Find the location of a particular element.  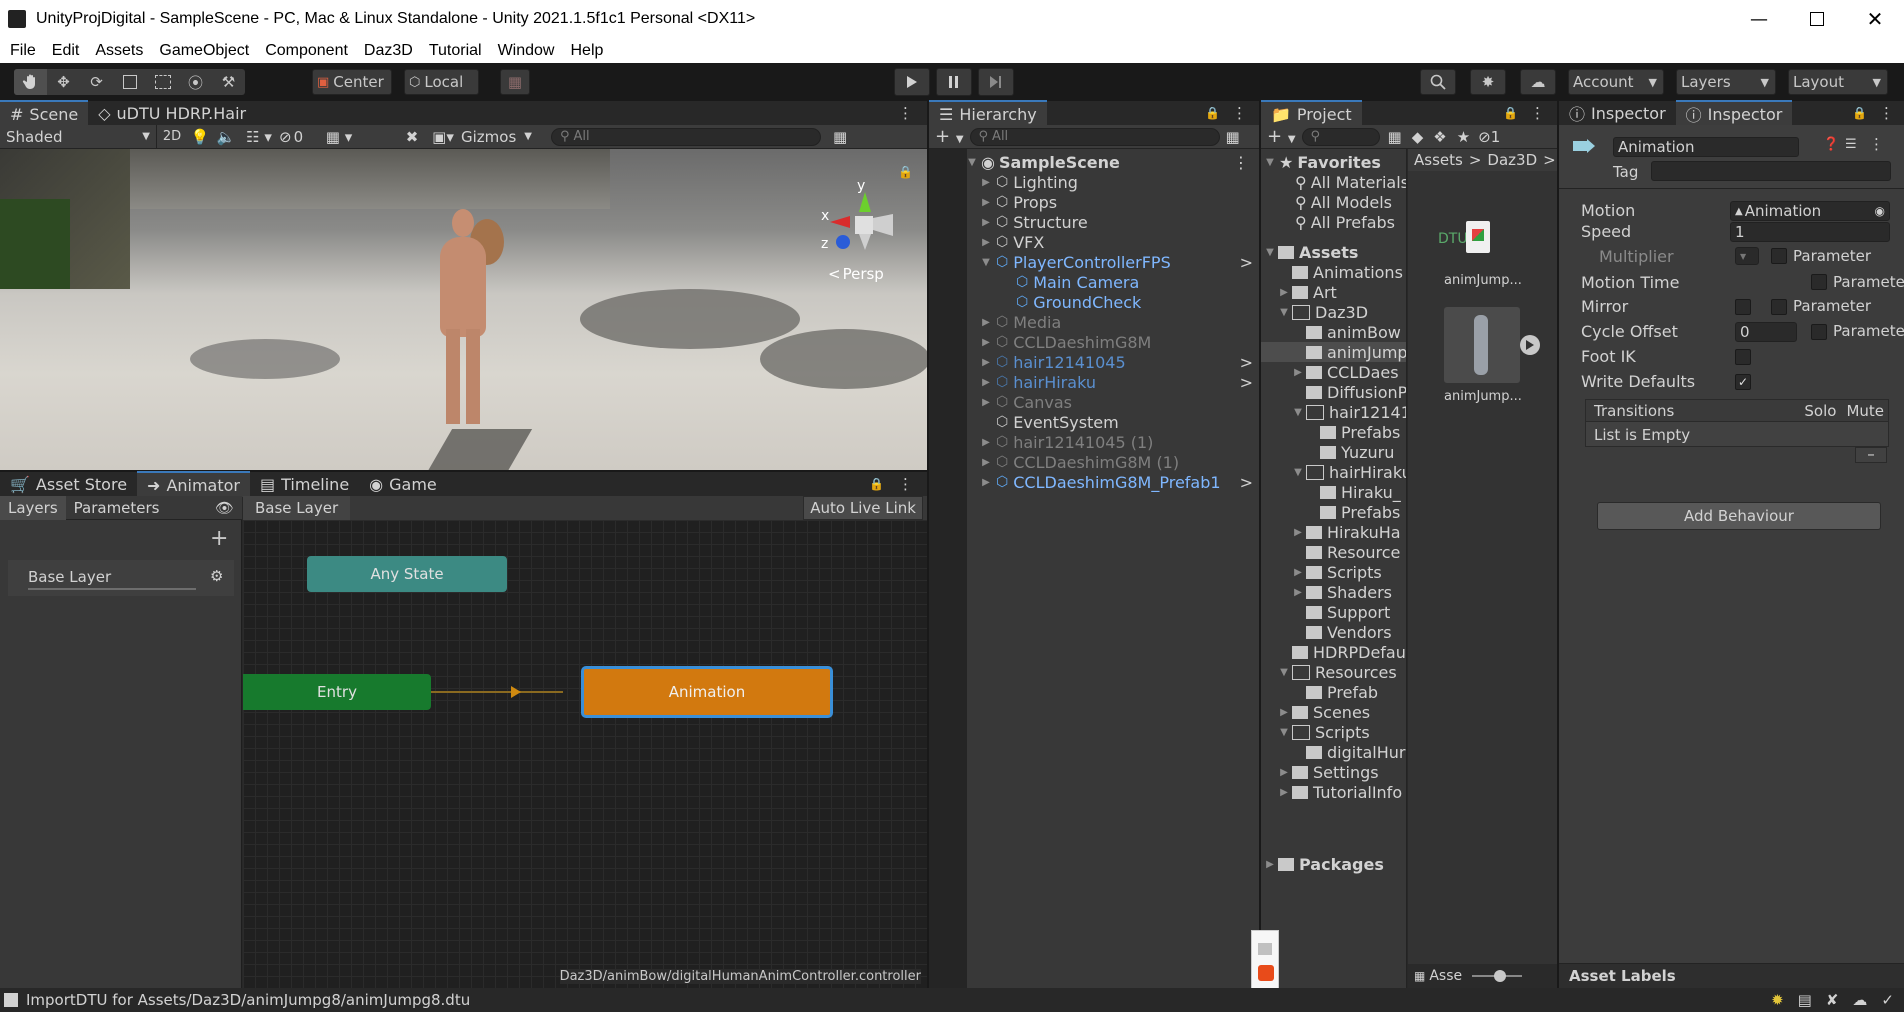

tab-asset-store: 🛒 Asset Store is located at coordinates (68, 484).